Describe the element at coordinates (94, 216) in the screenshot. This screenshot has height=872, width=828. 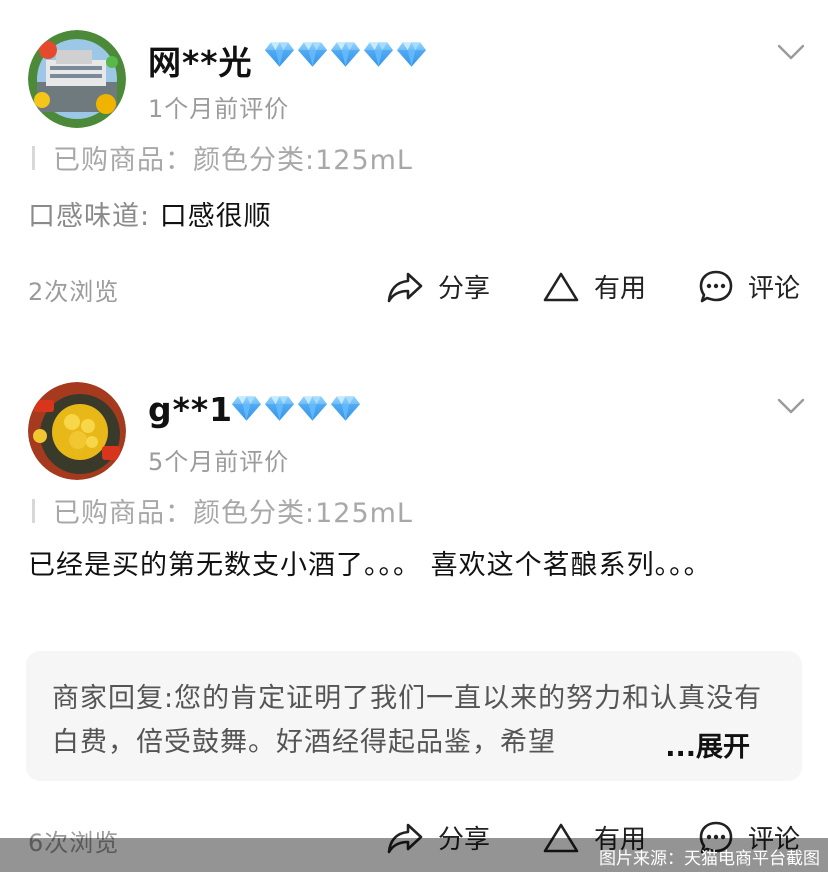
I see `taste-label: 口感味道:` at that location.